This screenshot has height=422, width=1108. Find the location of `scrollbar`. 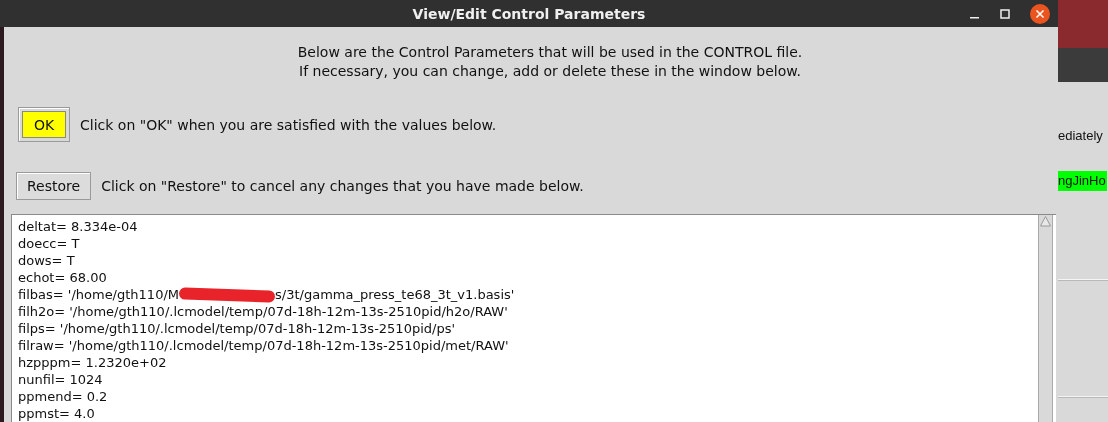

scrollbar is located at coordinates (1045, 318).